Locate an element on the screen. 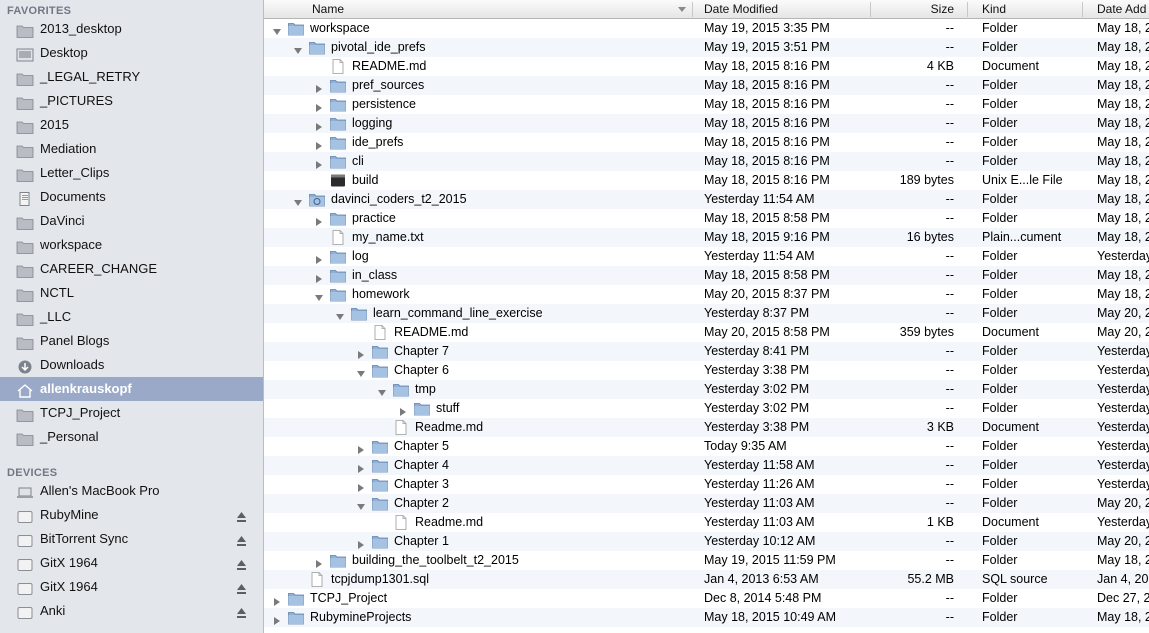 This screenshot has height=633, width=1149. date-modified: Yesterday 11:03 AM is located at coordinates (759, 503).